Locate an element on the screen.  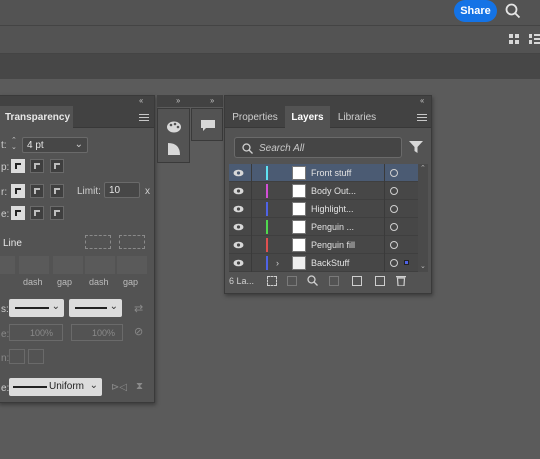
weight-value: 4 pt is located at coordinates (35, 145).